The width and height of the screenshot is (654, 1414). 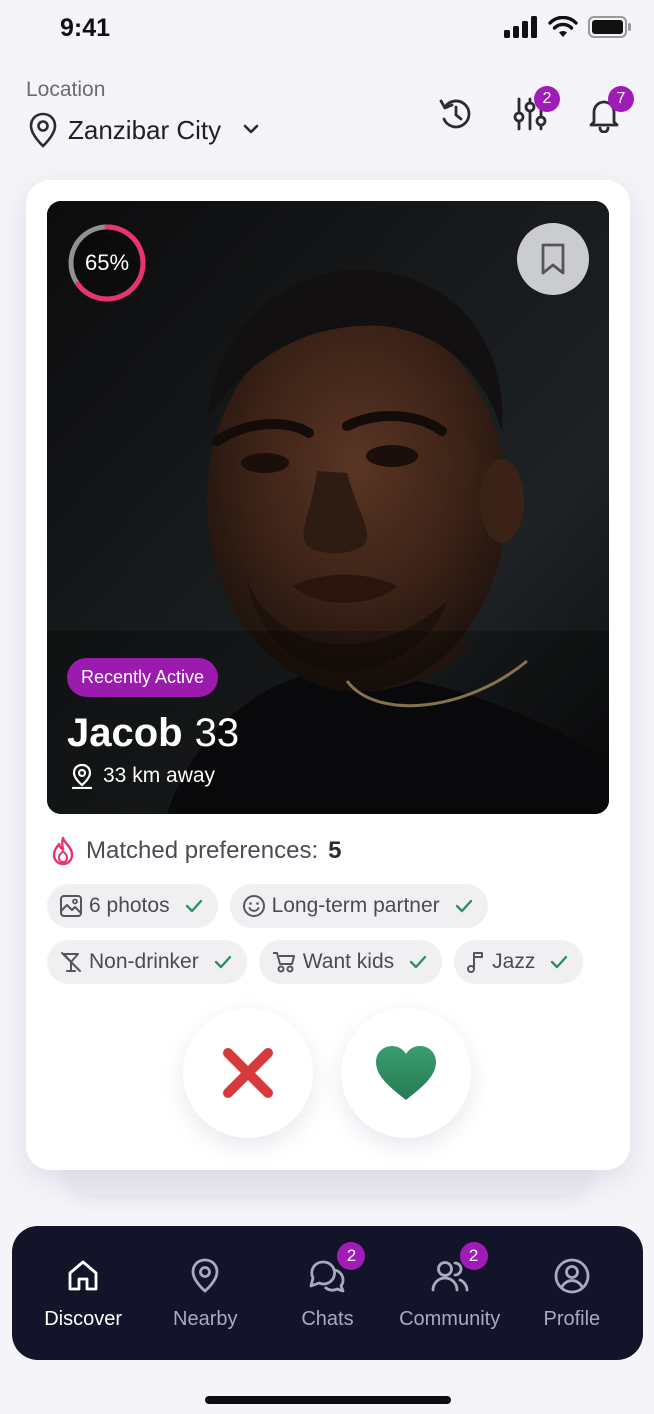 I want to click on notifications-badge: 7, so click(x=621, y=99).